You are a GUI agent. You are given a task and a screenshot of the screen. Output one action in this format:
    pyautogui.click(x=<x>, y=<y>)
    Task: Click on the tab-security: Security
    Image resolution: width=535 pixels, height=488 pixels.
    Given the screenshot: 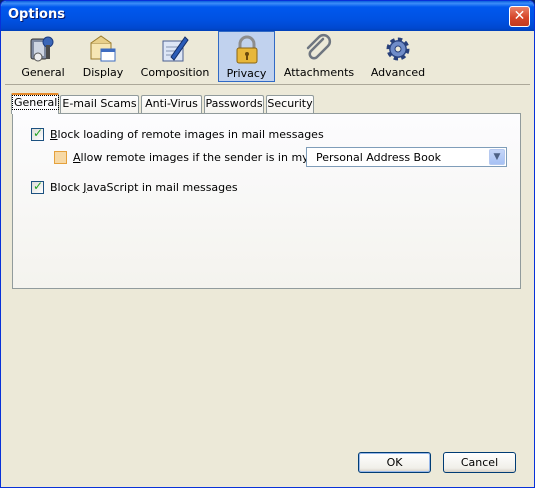 What is the action you would take?
    pyautogui.click(x=290, y=104)
    